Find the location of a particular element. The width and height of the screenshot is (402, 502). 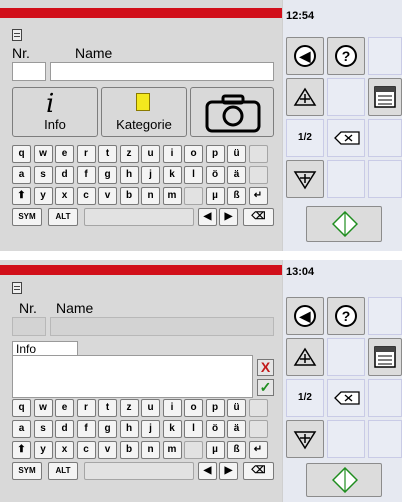

key-row3-6: n is located at coordinates (150, 450).